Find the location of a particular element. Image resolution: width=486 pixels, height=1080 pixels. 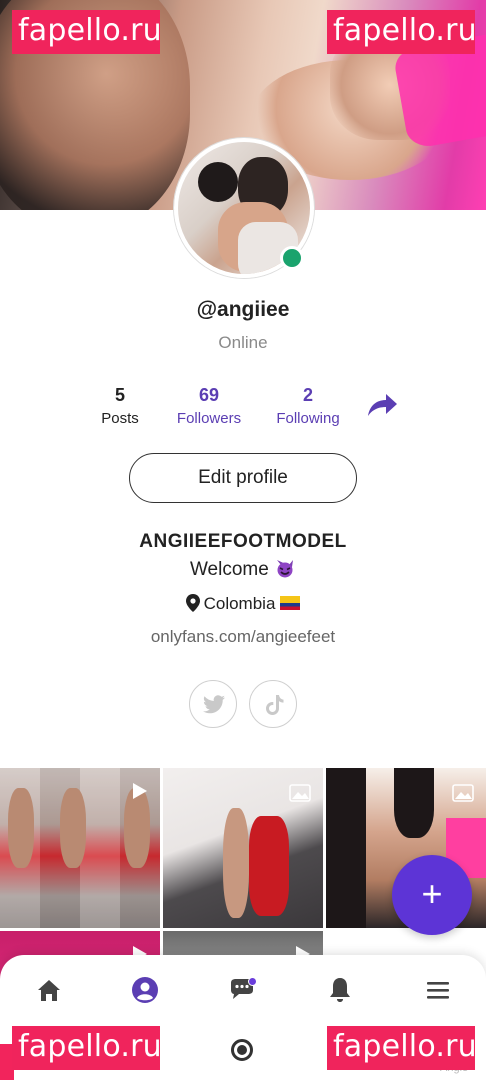

home-icon is located at coordinates (49, 990).